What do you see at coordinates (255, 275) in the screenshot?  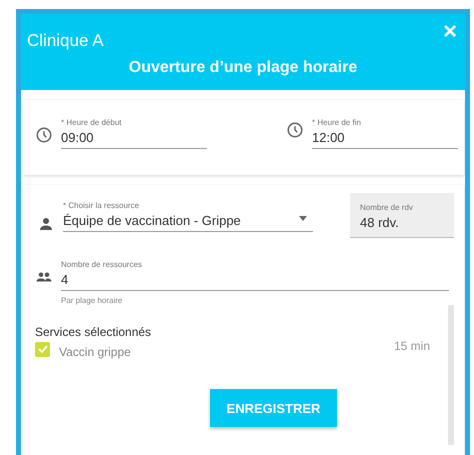 I see `resource-count-field: Nombre de ressources 4` at bounding box center [255, 275].